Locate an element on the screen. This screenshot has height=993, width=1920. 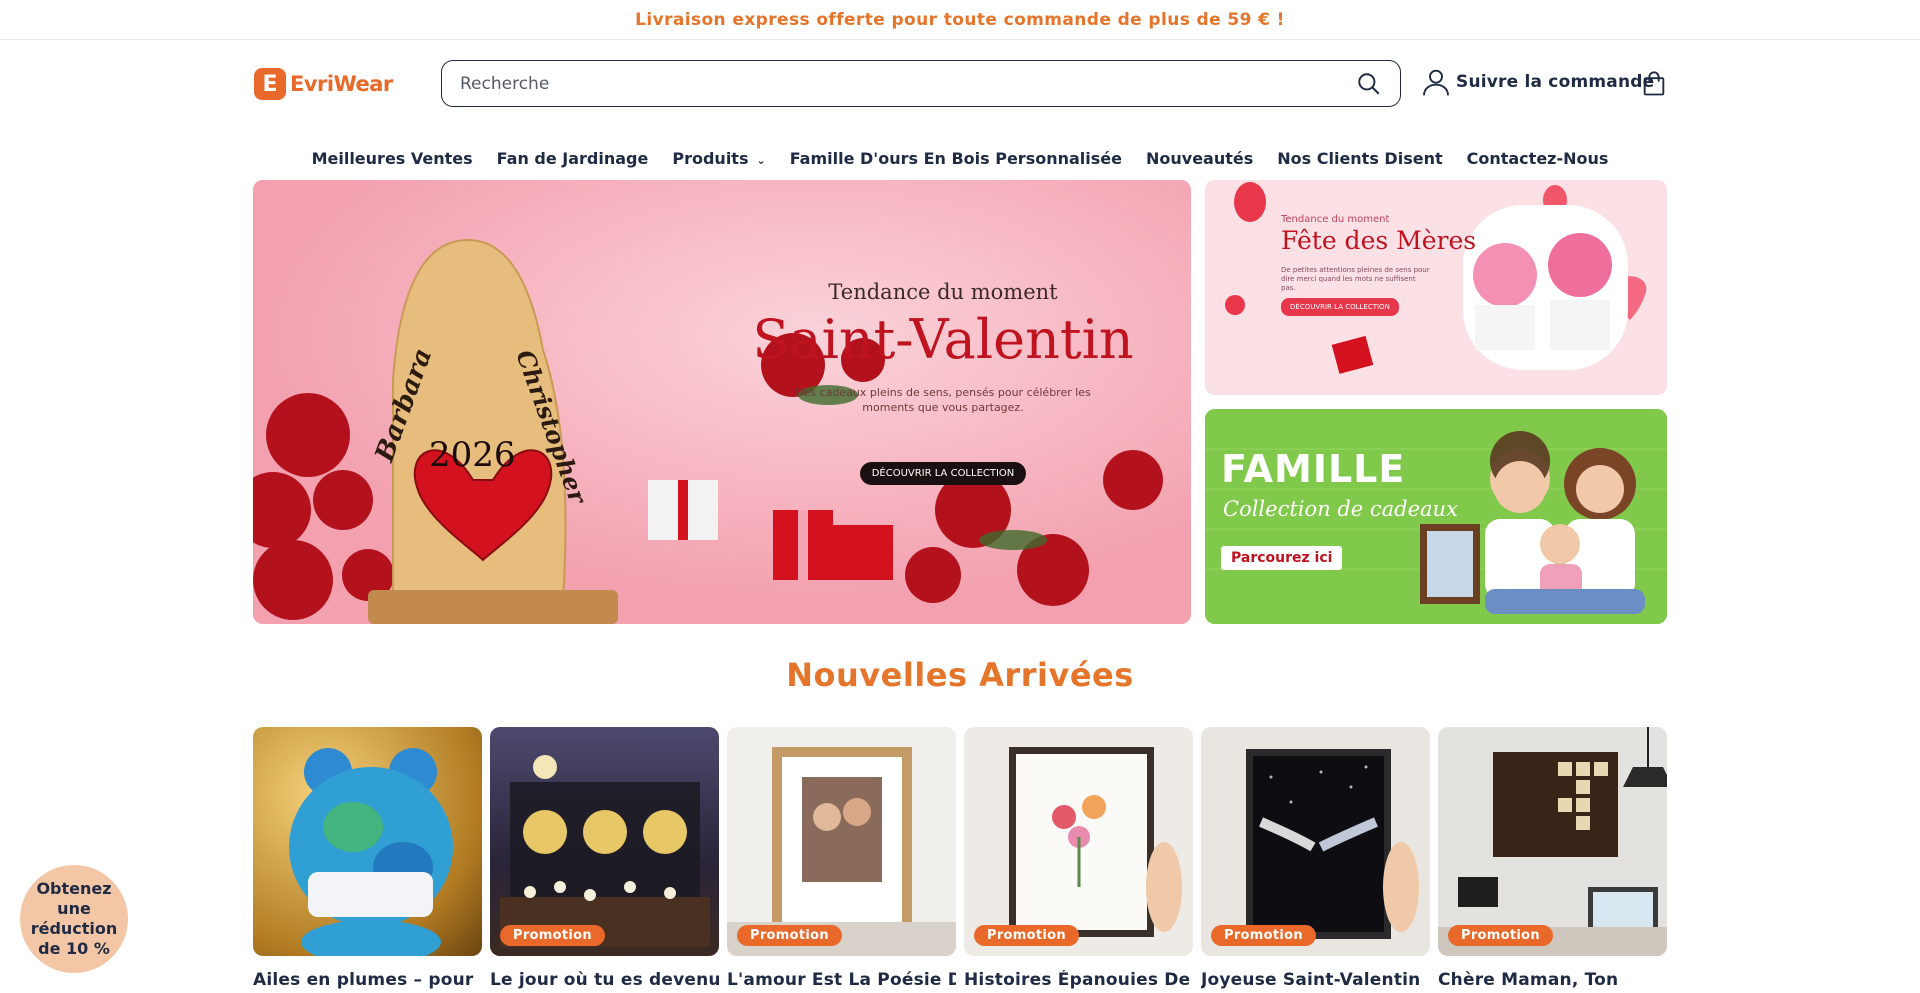
search-icon is located at coordinates (1369, 84).